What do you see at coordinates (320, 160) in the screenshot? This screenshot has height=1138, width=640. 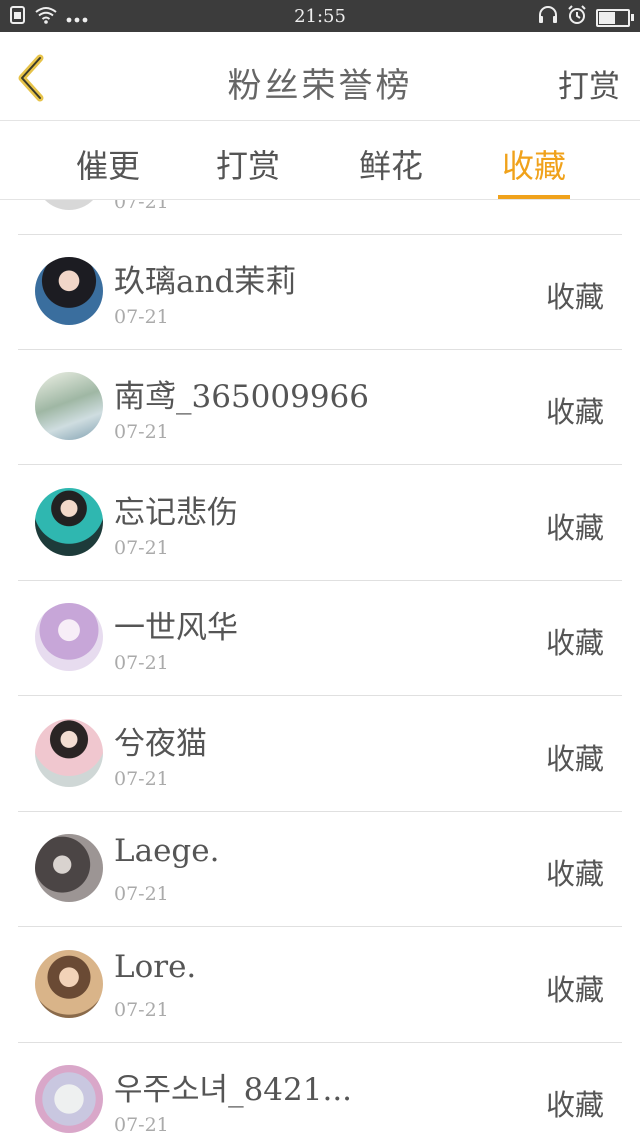 I see `tab-bar: 催更 打赏 鲜花 收藏` at bounding box center [320, 160].